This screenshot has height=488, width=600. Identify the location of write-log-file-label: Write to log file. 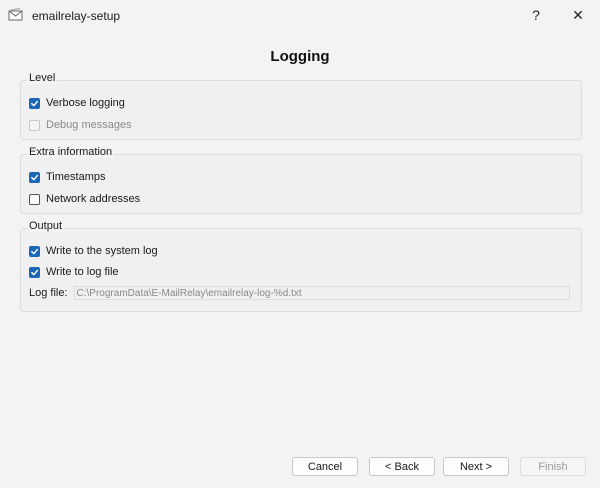
(82, 272).